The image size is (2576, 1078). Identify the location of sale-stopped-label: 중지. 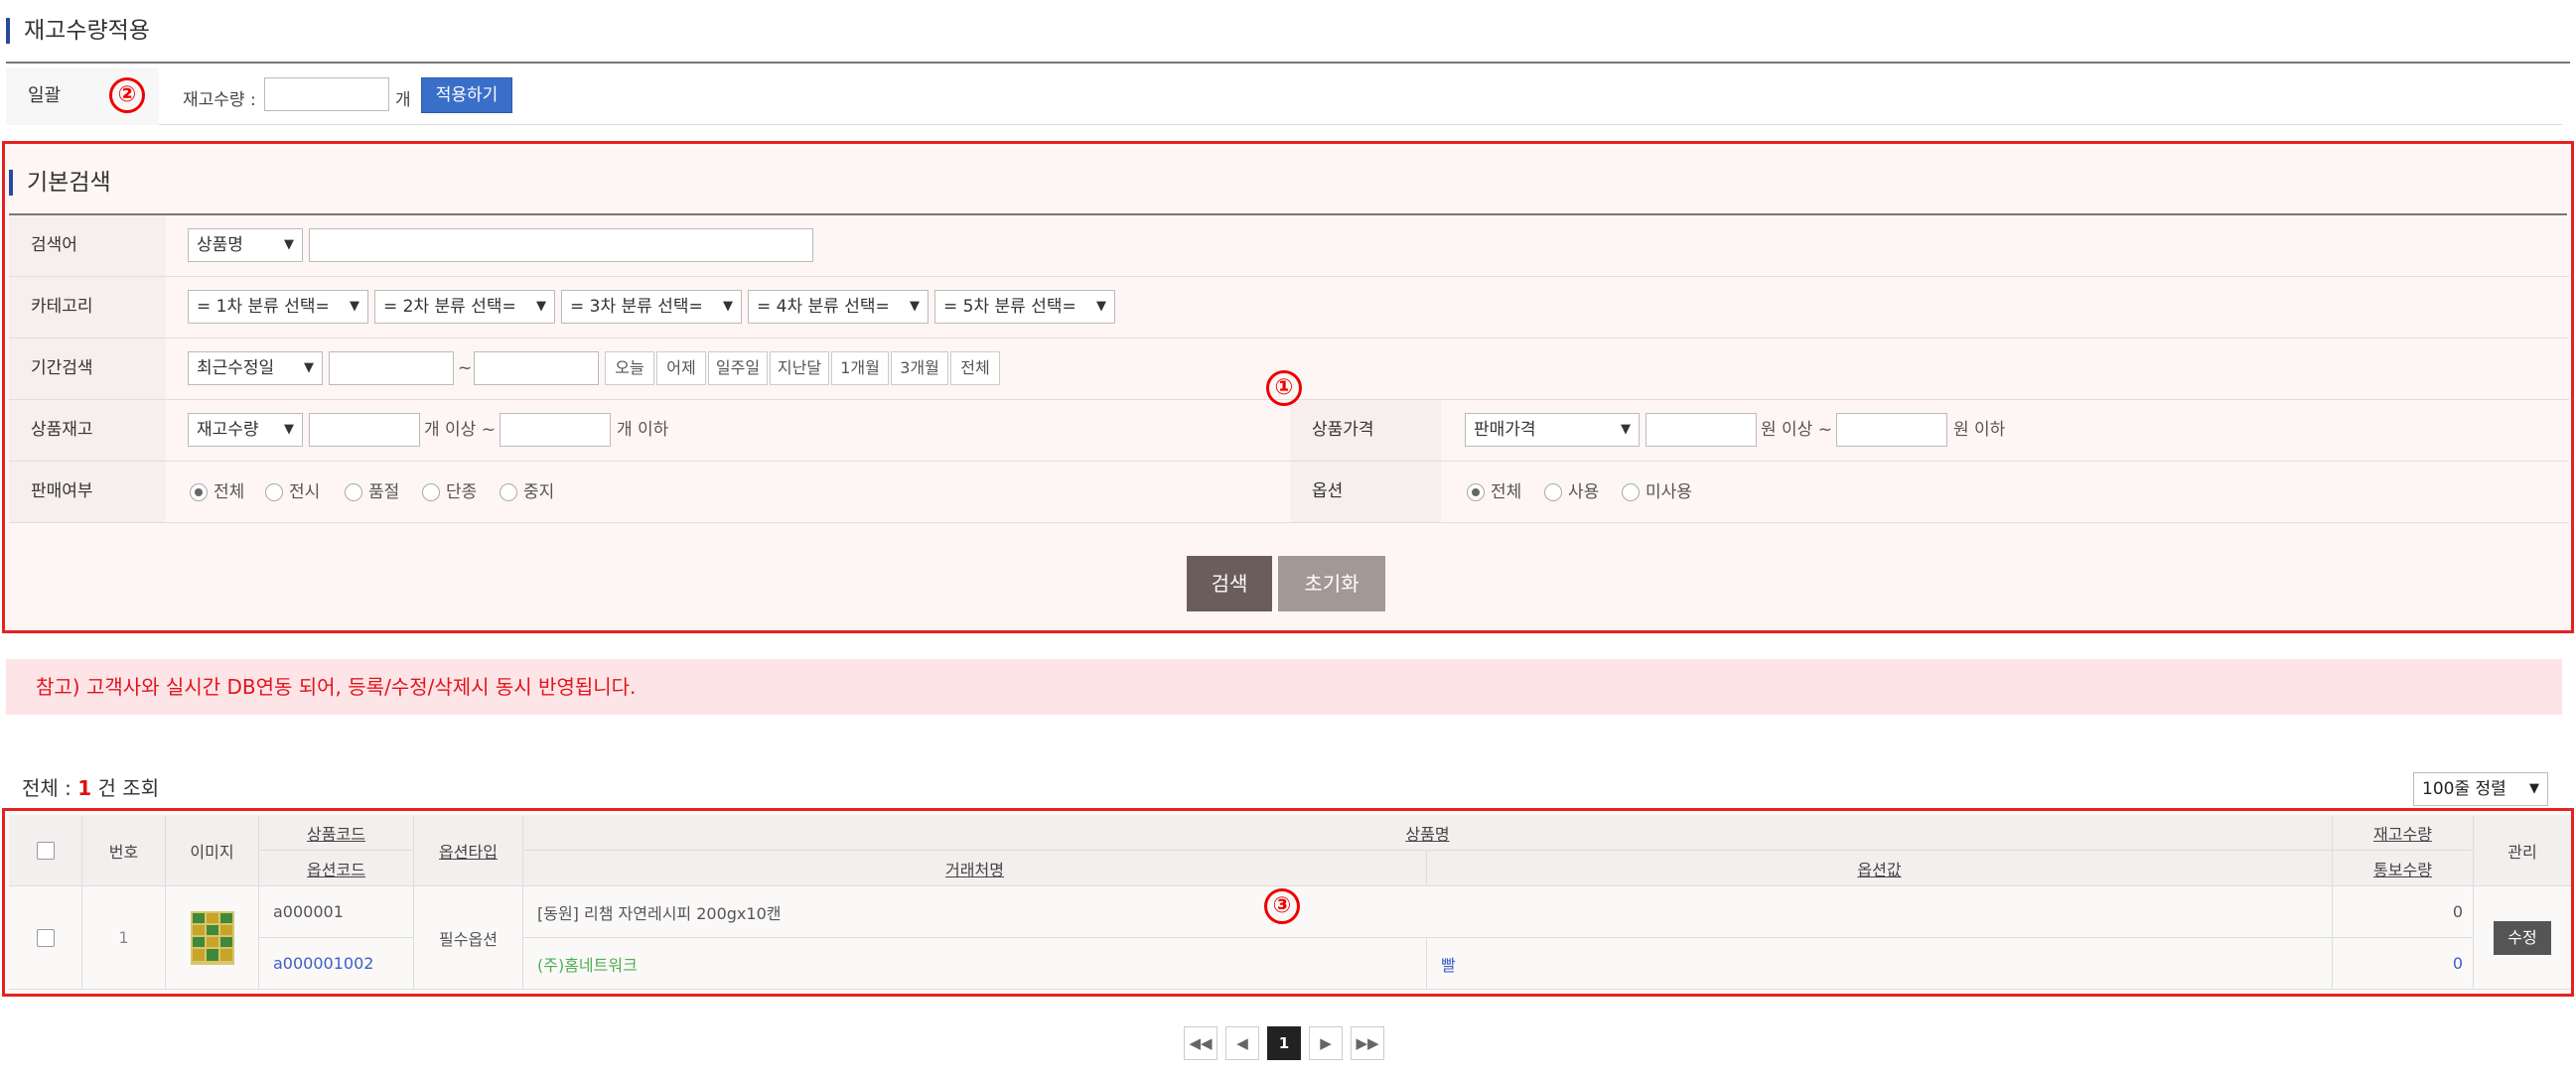
(539, 492).